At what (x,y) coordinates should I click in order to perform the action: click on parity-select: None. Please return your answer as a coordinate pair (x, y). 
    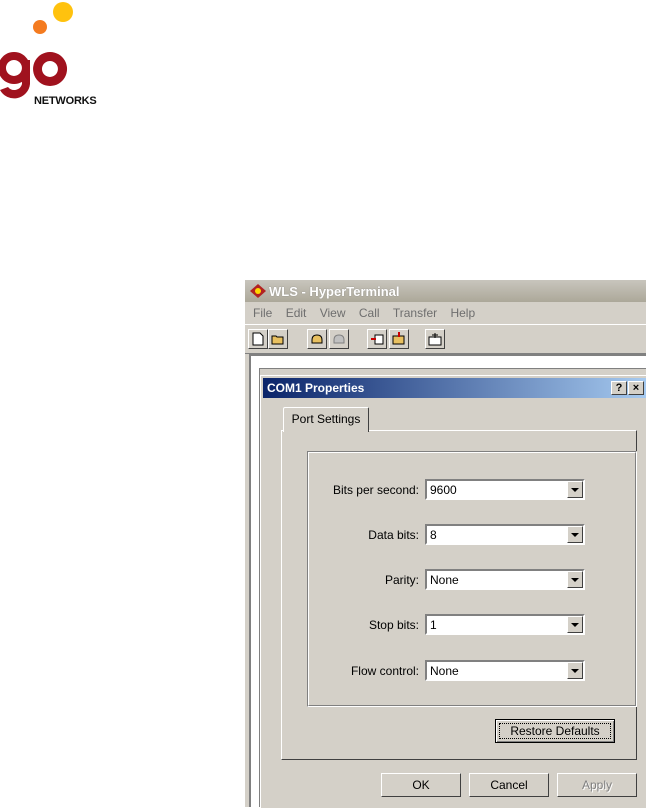
    Looking at the image, I should click on (505, 579).